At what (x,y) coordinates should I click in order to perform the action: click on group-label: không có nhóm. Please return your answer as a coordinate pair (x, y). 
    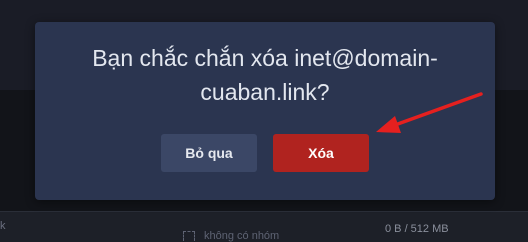
    Looking at the image, I should click on (242, 236).